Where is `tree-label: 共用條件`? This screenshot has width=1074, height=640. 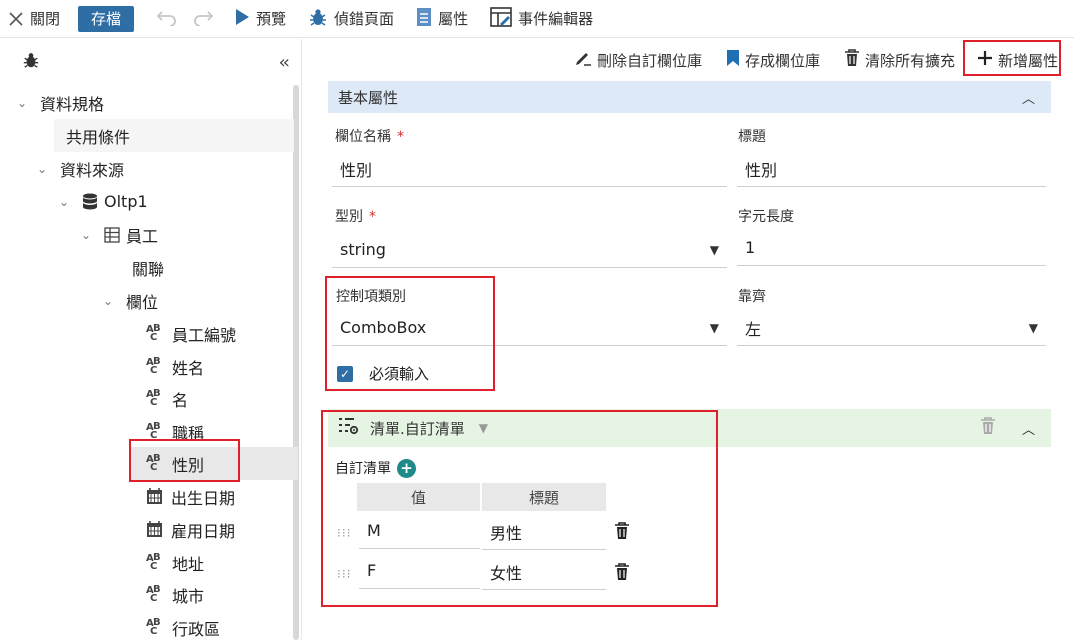
tree-label: 共用條件 is located at coordinates (98, 137).